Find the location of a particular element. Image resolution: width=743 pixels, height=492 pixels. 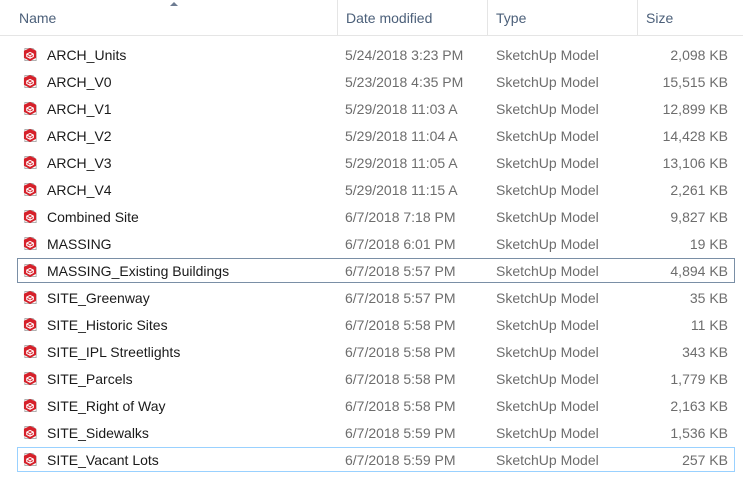

file-name: ARCH_V1 is located at coordinates (79, 109).